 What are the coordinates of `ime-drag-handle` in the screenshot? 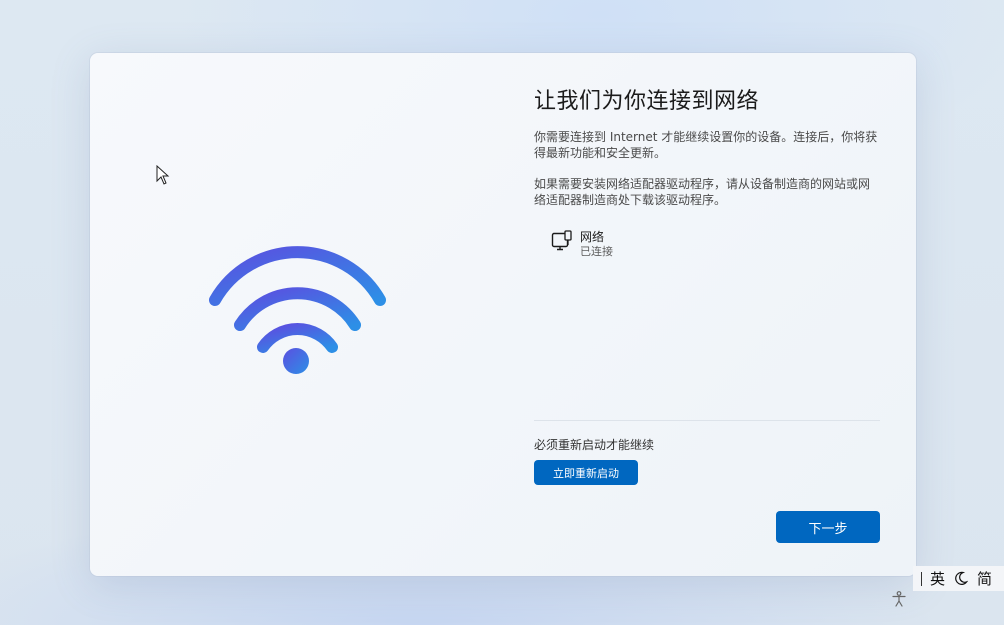 It's located at (921, 578).